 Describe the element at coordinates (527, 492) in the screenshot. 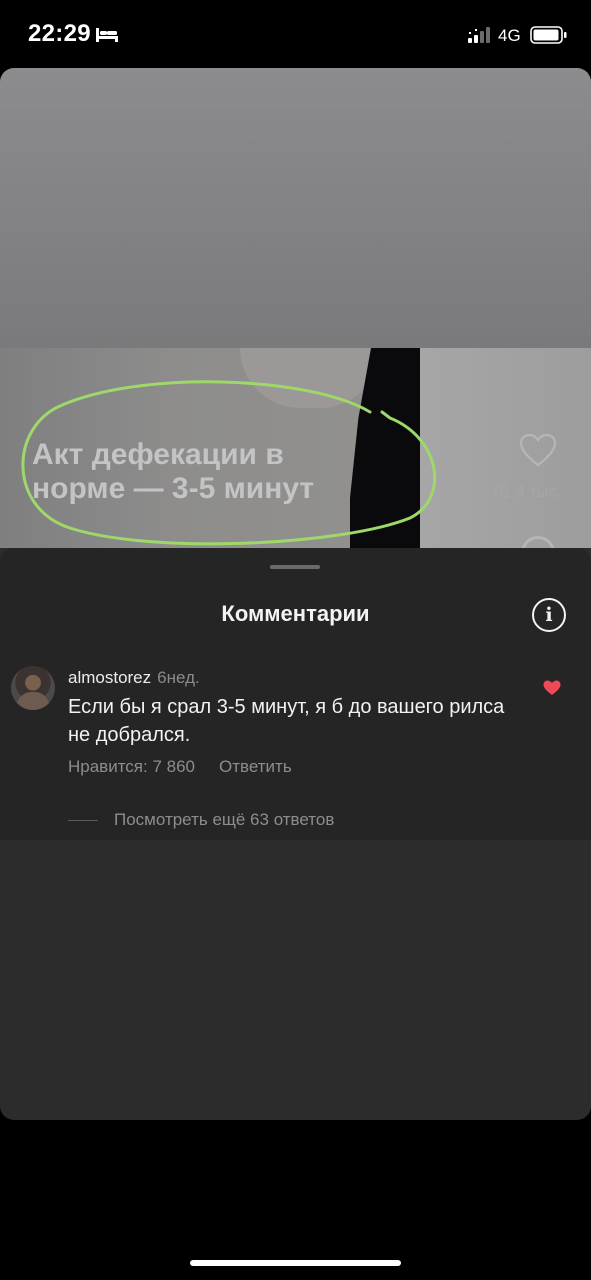

I see `video-like-count: 61,4 тыс.` at that location.